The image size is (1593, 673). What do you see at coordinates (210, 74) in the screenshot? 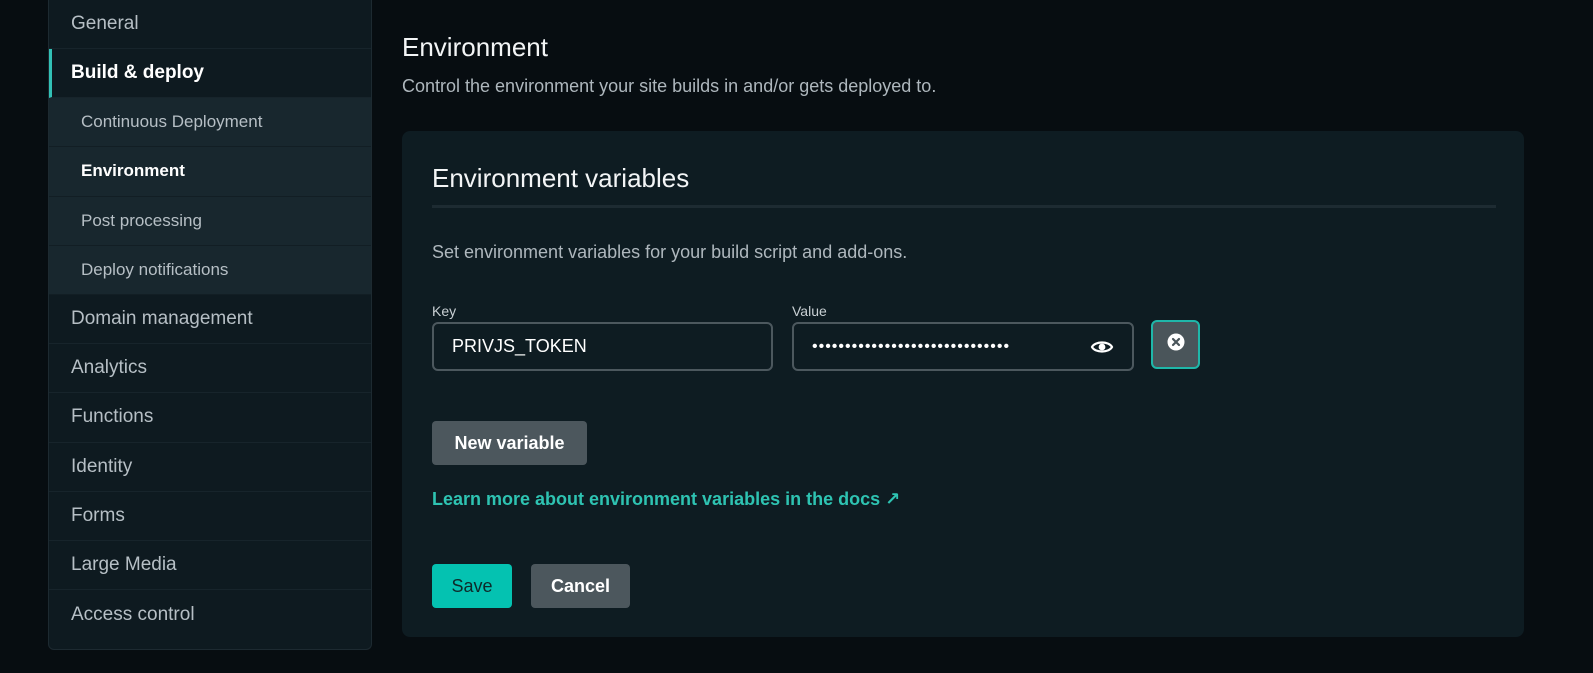
I see `sidebar-item-build-deploy: Build & deploy` at bounding box center [210, 74].